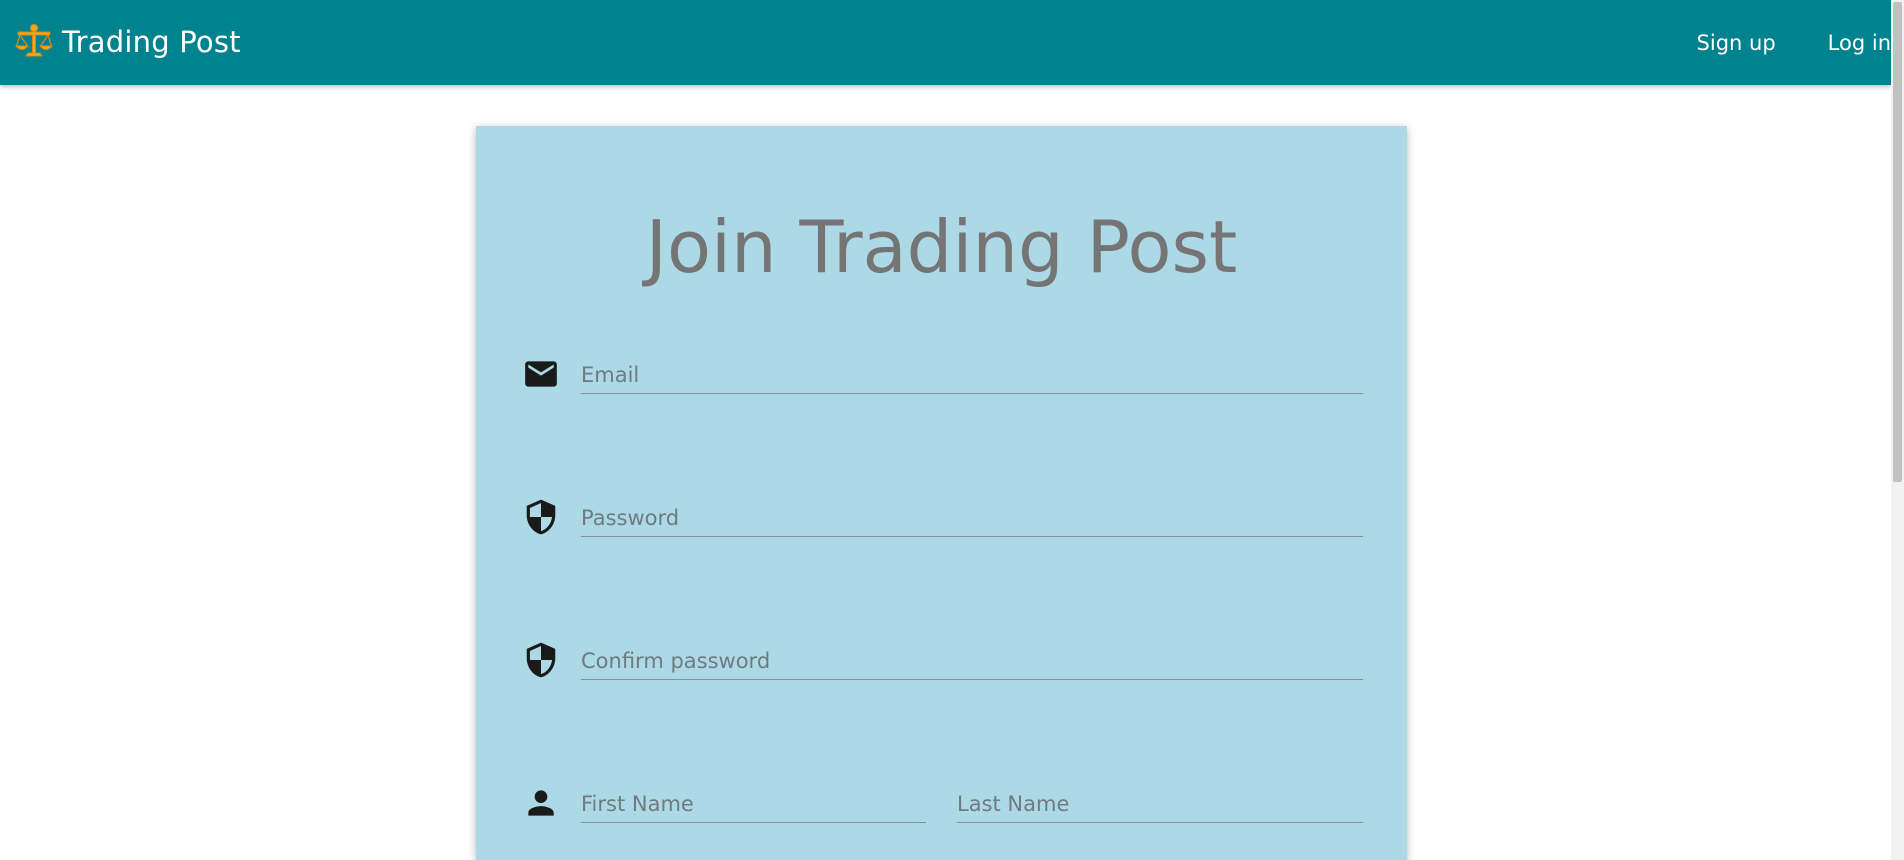  Describe the element at coordinates (945, 42) in the screenshot. I see `top-navbar: Trading Post Sign up Log in` at that location.